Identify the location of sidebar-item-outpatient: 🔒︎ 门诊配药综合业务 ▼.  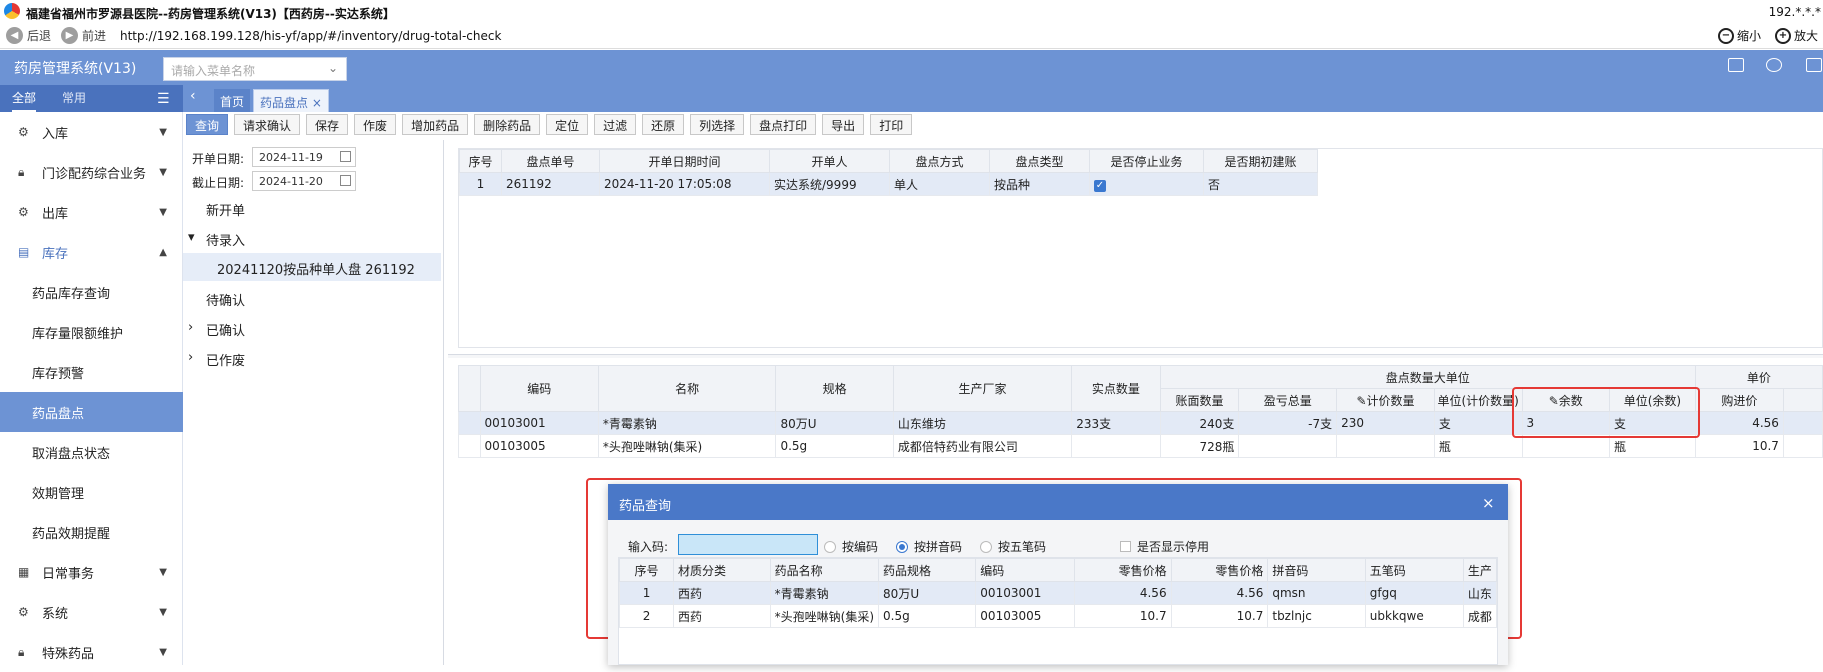
(91, 172).